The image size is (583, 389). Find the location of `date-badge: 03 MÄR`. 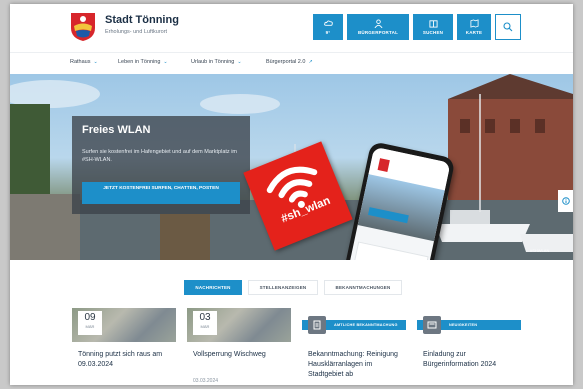

date-badge: 03 MÄR is located at coordinates (205, 323).